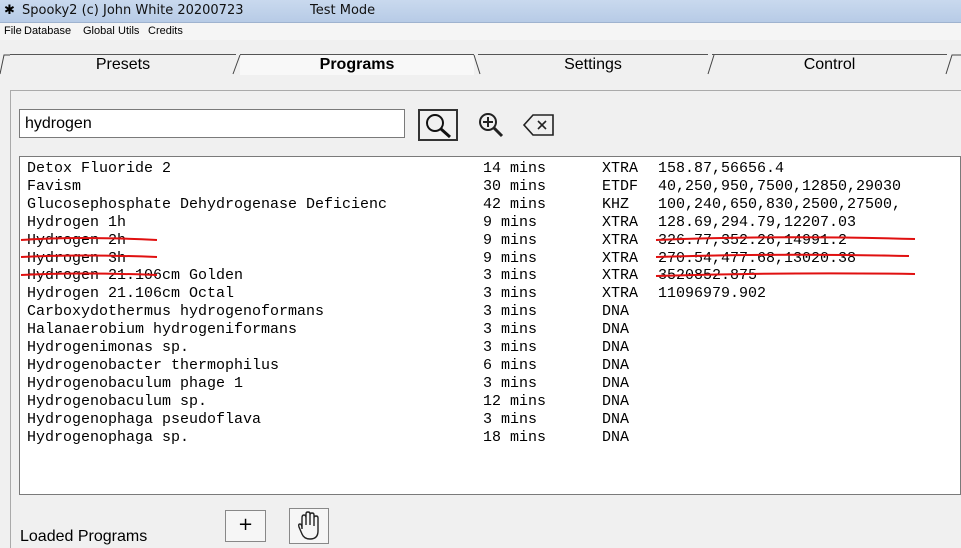  Describe the element at coordinates (54, 186) in the screenshot. I see `program-name: Favism` at that location.